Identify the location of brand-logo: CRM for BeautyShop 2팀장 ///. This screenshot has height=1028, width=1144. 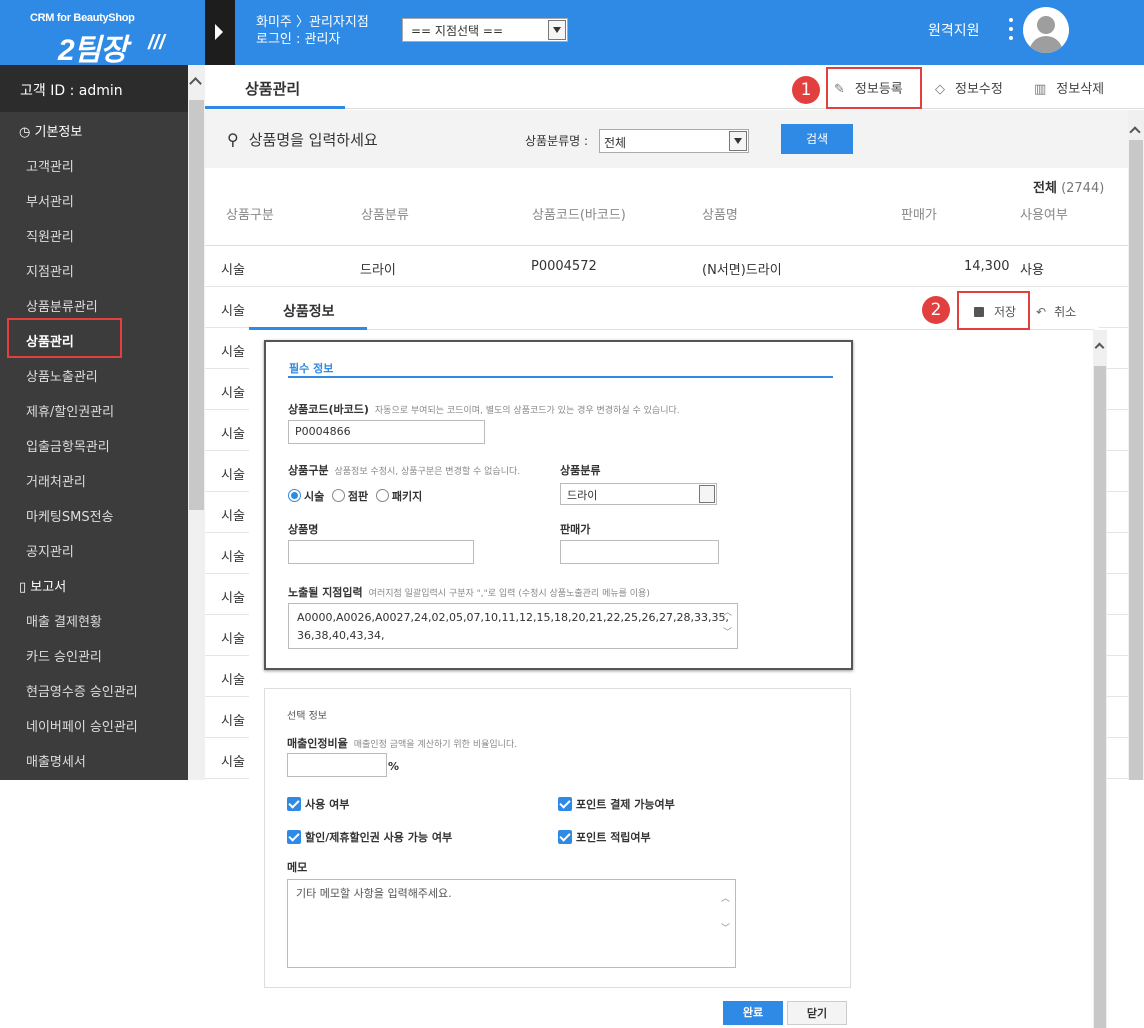
(102, 33).